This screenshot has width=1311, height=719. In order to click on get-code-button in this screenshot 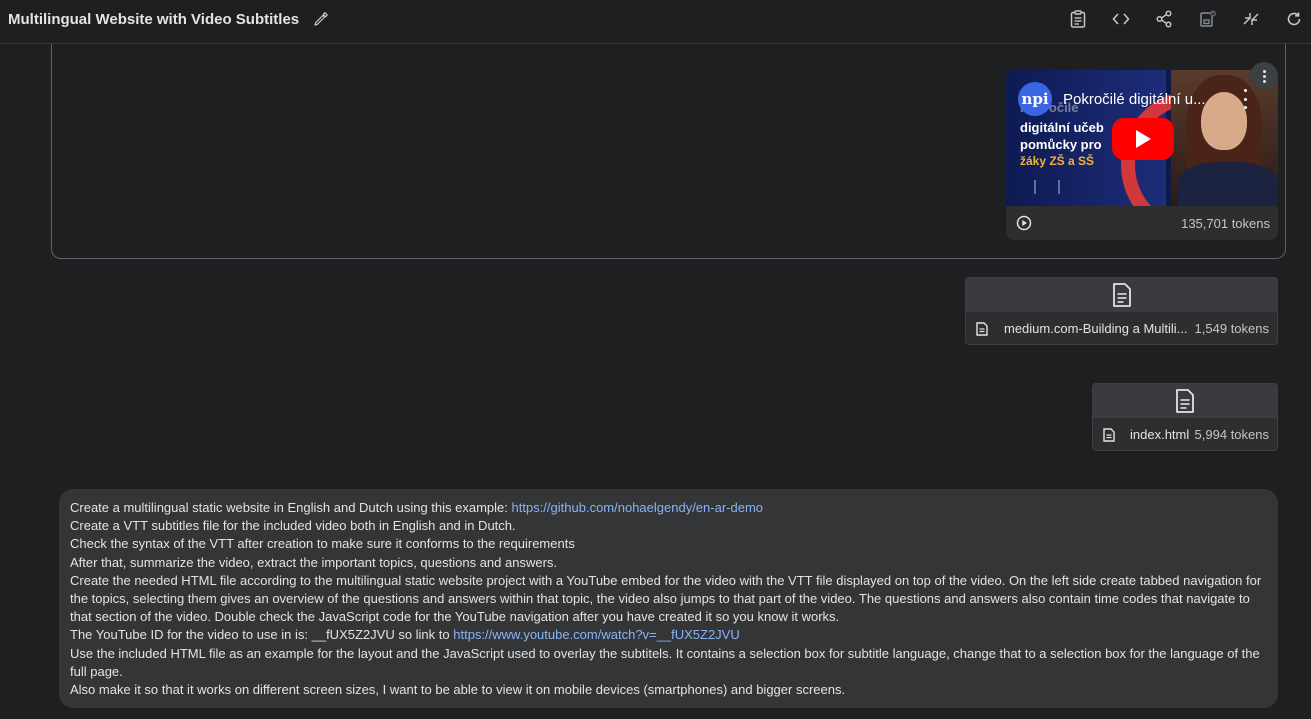, I will do `click(1121, 19)`.